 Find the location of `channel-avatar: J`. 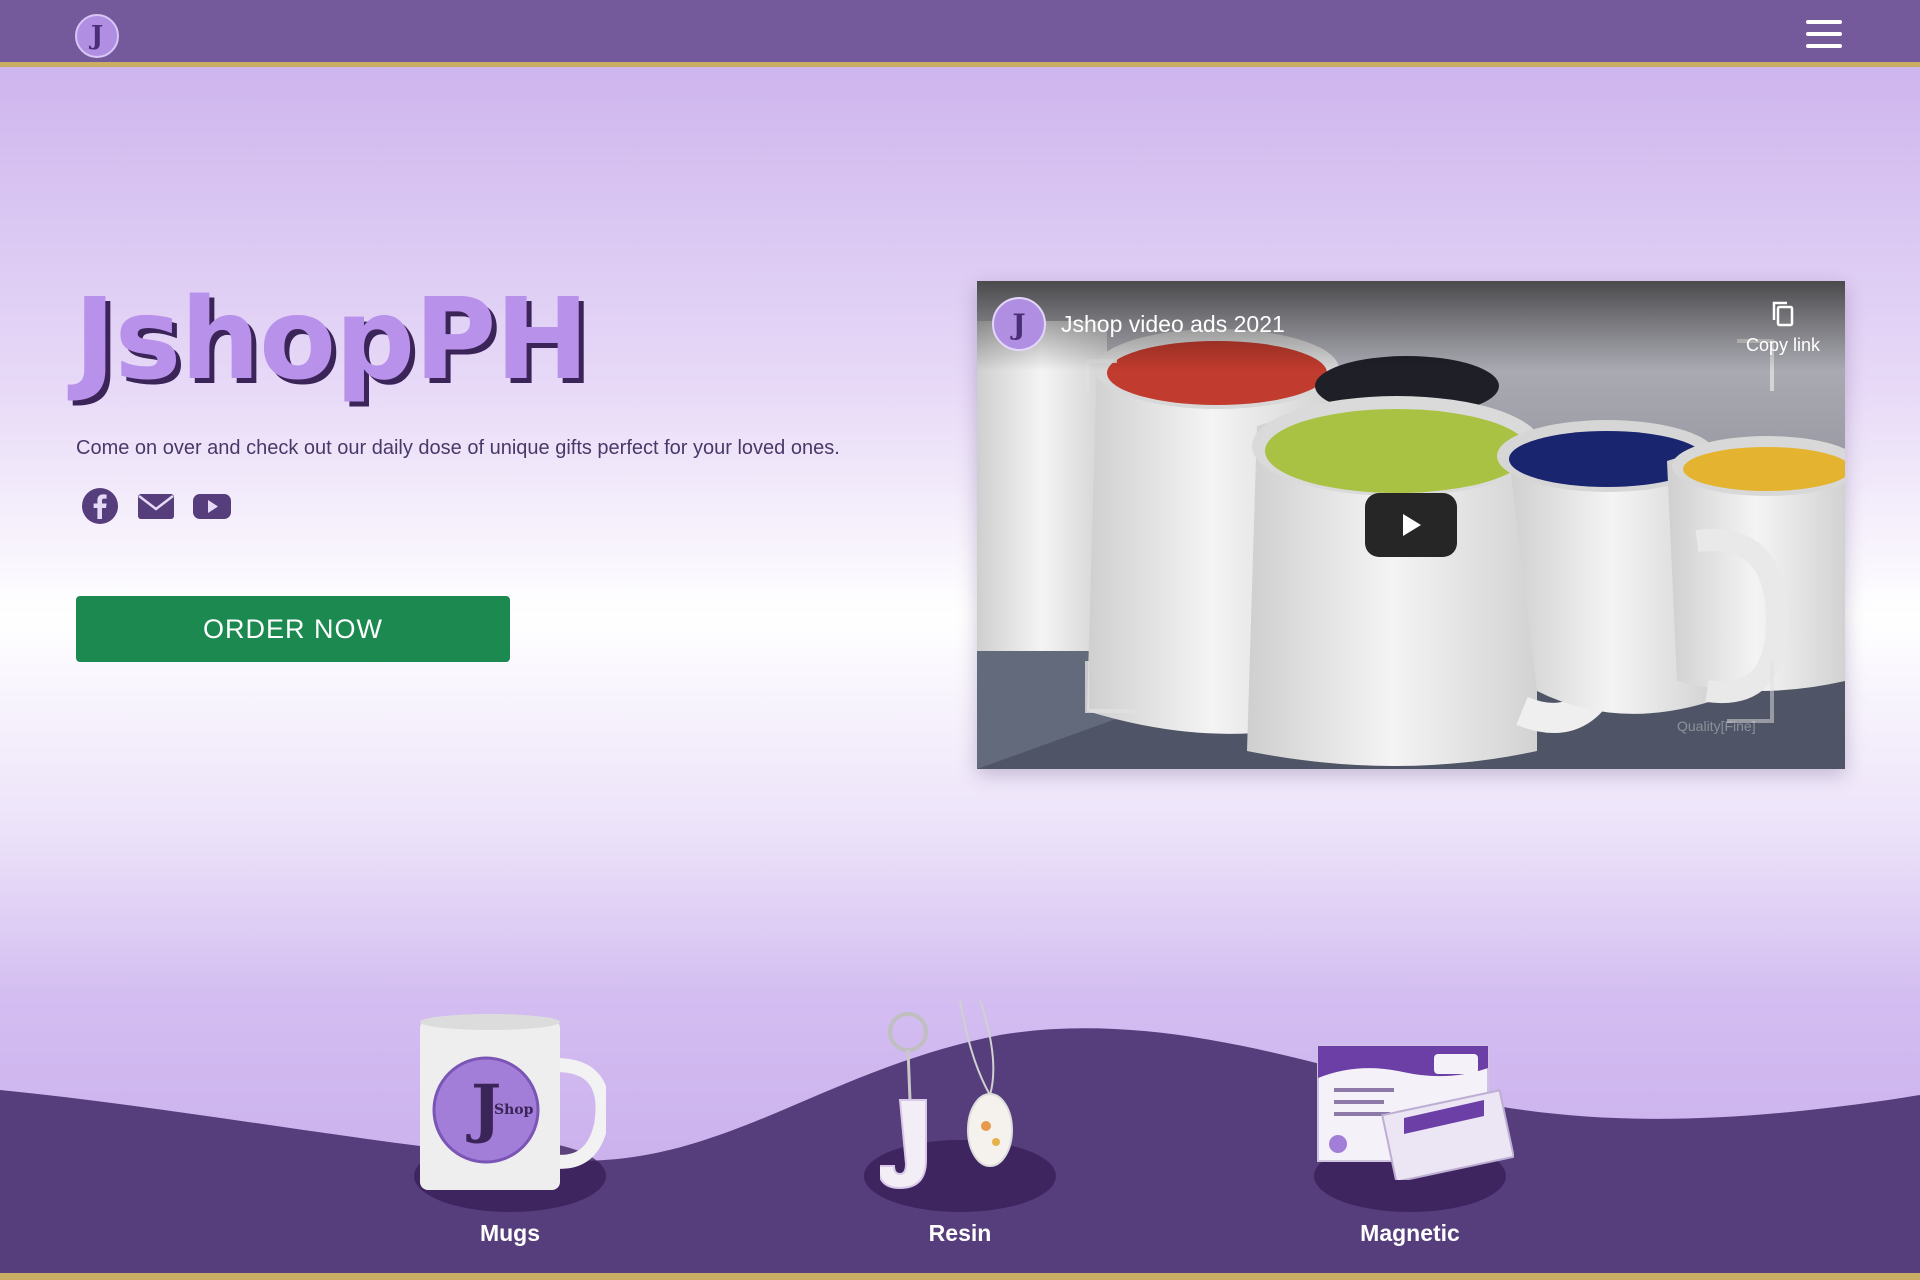

channel-avatar: J is located at coordinates (1019, 324).